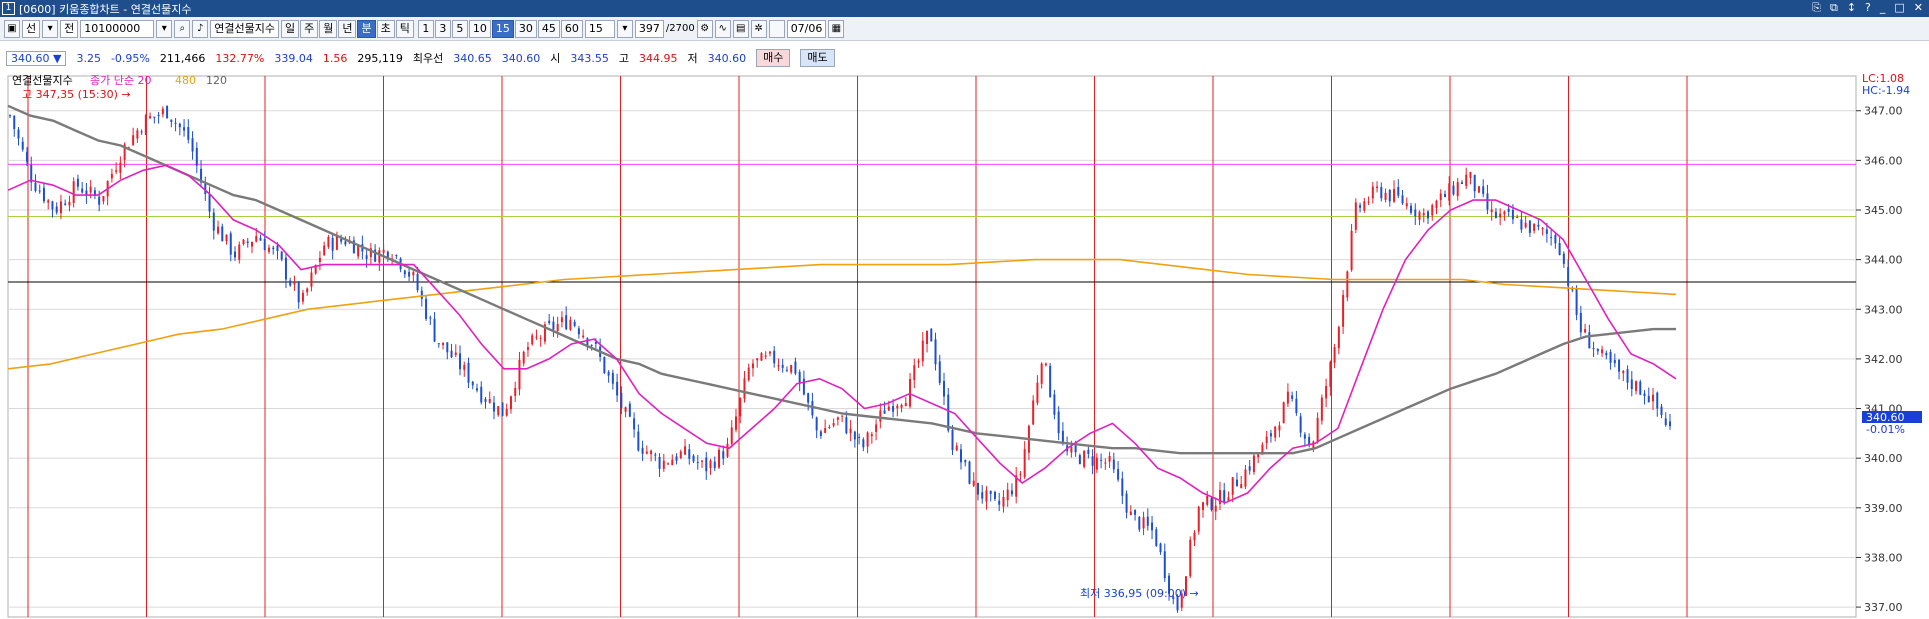 The height and width of the screenshot is (619, 1929). Describe the element at coordinates (599, 28) in the screenshot. I see `interval-input: 15` at that location.